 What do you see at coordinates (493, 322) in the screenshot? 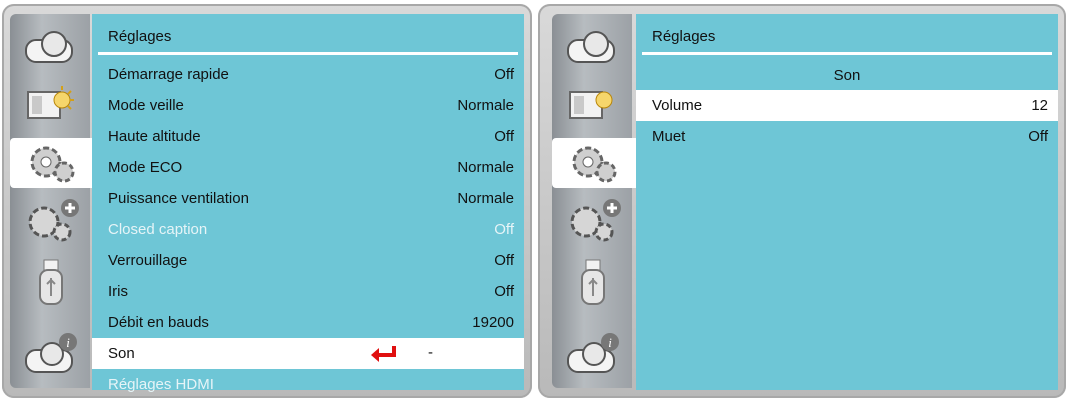
I see `row-value: 19200` at bounding box center [493, 322].